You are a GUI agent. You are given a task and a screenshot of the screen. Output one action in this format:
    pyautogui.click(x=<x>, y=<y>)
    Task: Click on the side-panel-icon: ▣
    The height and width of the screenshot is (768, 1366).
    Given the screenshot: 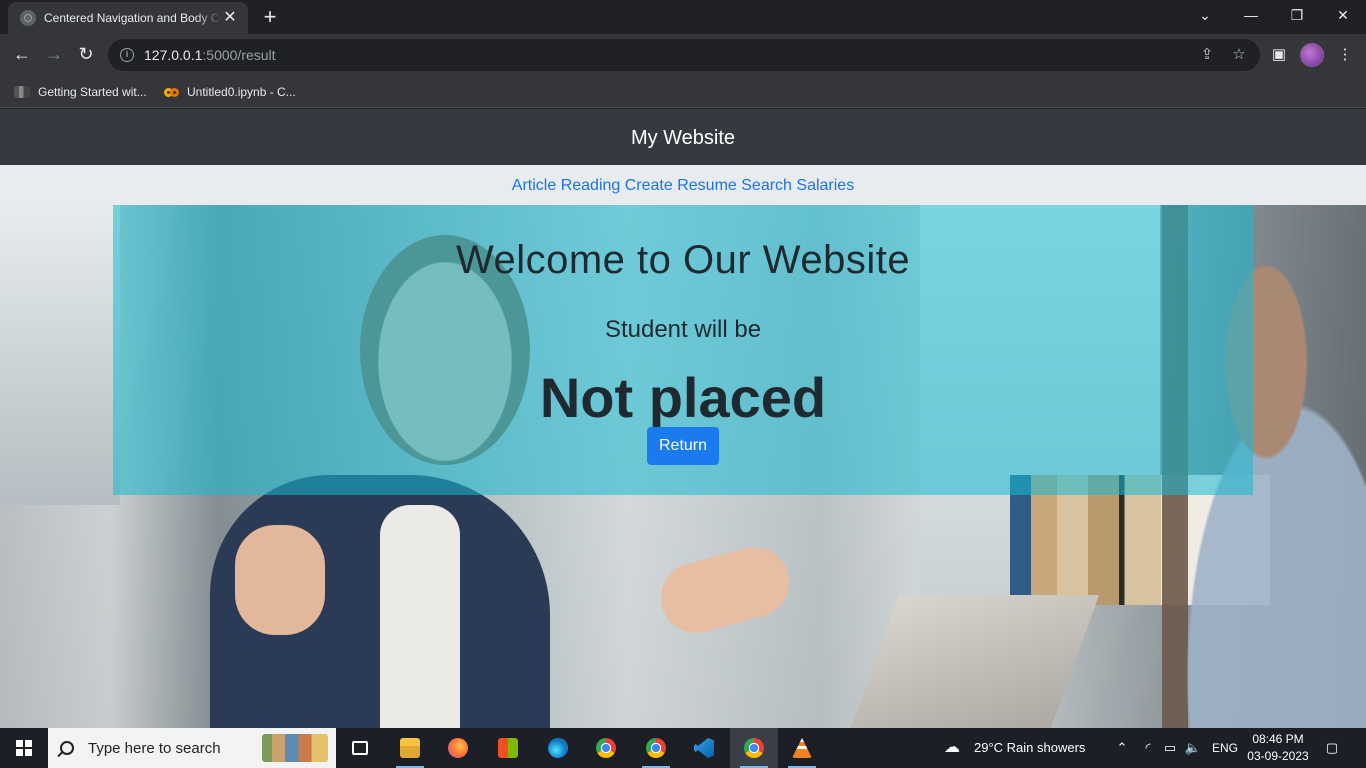 What is the action you would take?
    pyautogui.click(x=1279, y=55)
    